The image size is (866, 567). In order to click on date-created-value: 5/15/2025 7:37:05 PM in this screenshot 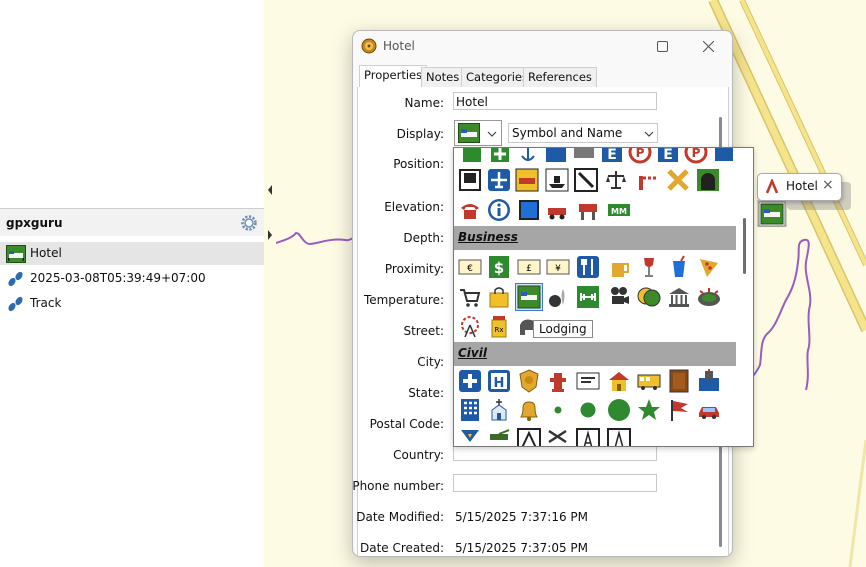, I will do `click(522, 548)`.